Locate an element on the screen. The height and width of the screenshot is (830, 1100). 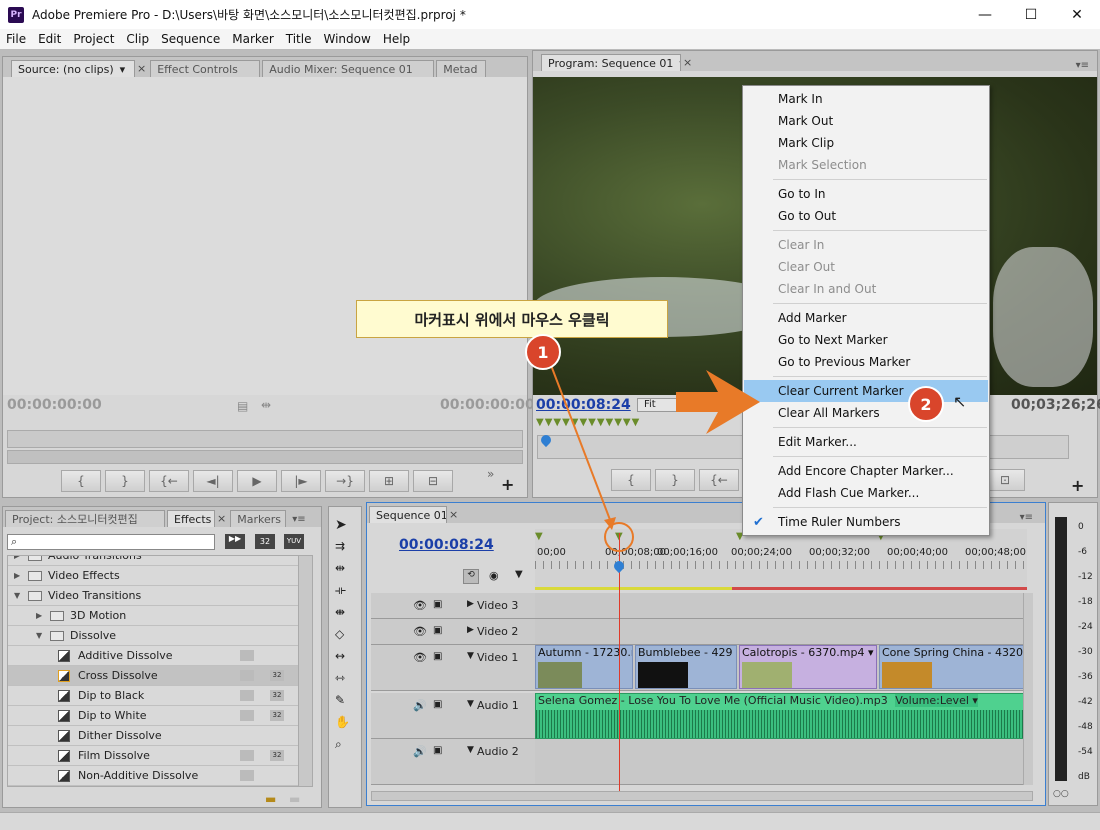
step-badge-2: 2 is located at coordinates (926, 404).